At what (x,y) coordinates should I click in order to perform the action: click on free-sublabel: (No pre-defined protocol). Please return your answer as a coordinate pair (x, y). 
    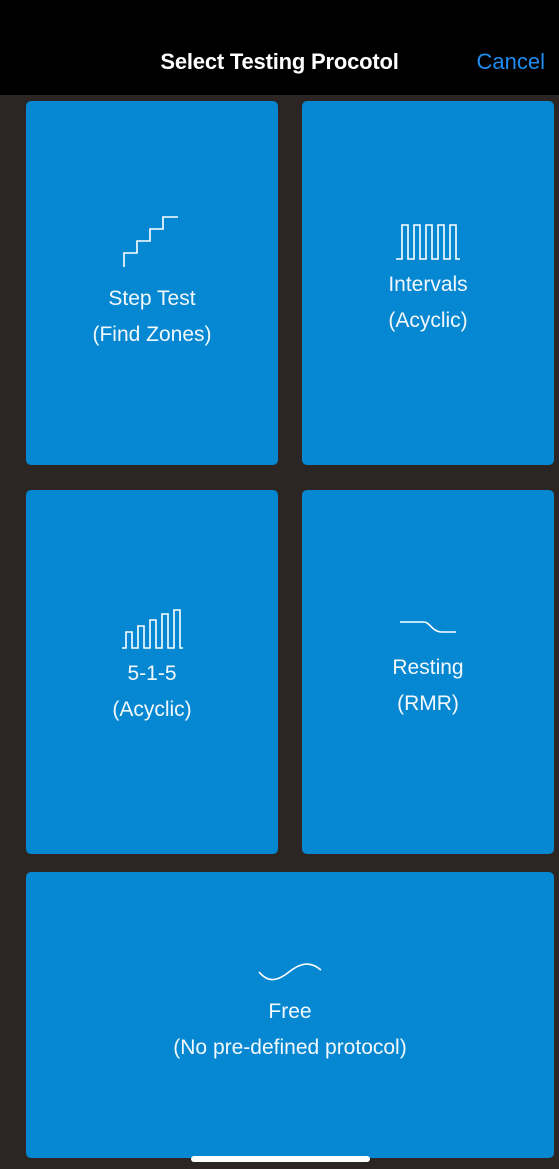
    Looking at the image, I should click on (290, 1047).